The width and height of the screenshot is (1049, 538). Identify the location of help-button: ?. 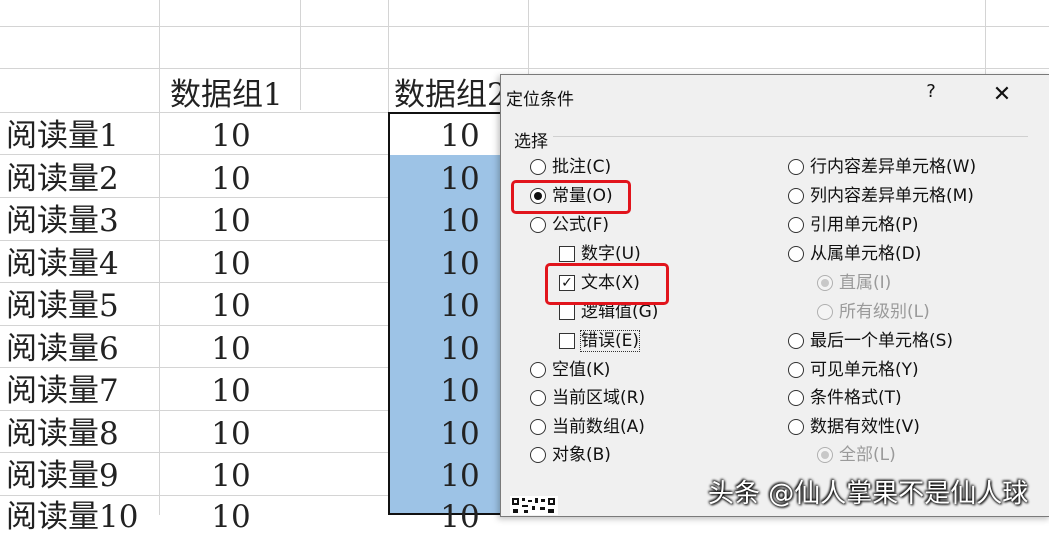
(931, 96).